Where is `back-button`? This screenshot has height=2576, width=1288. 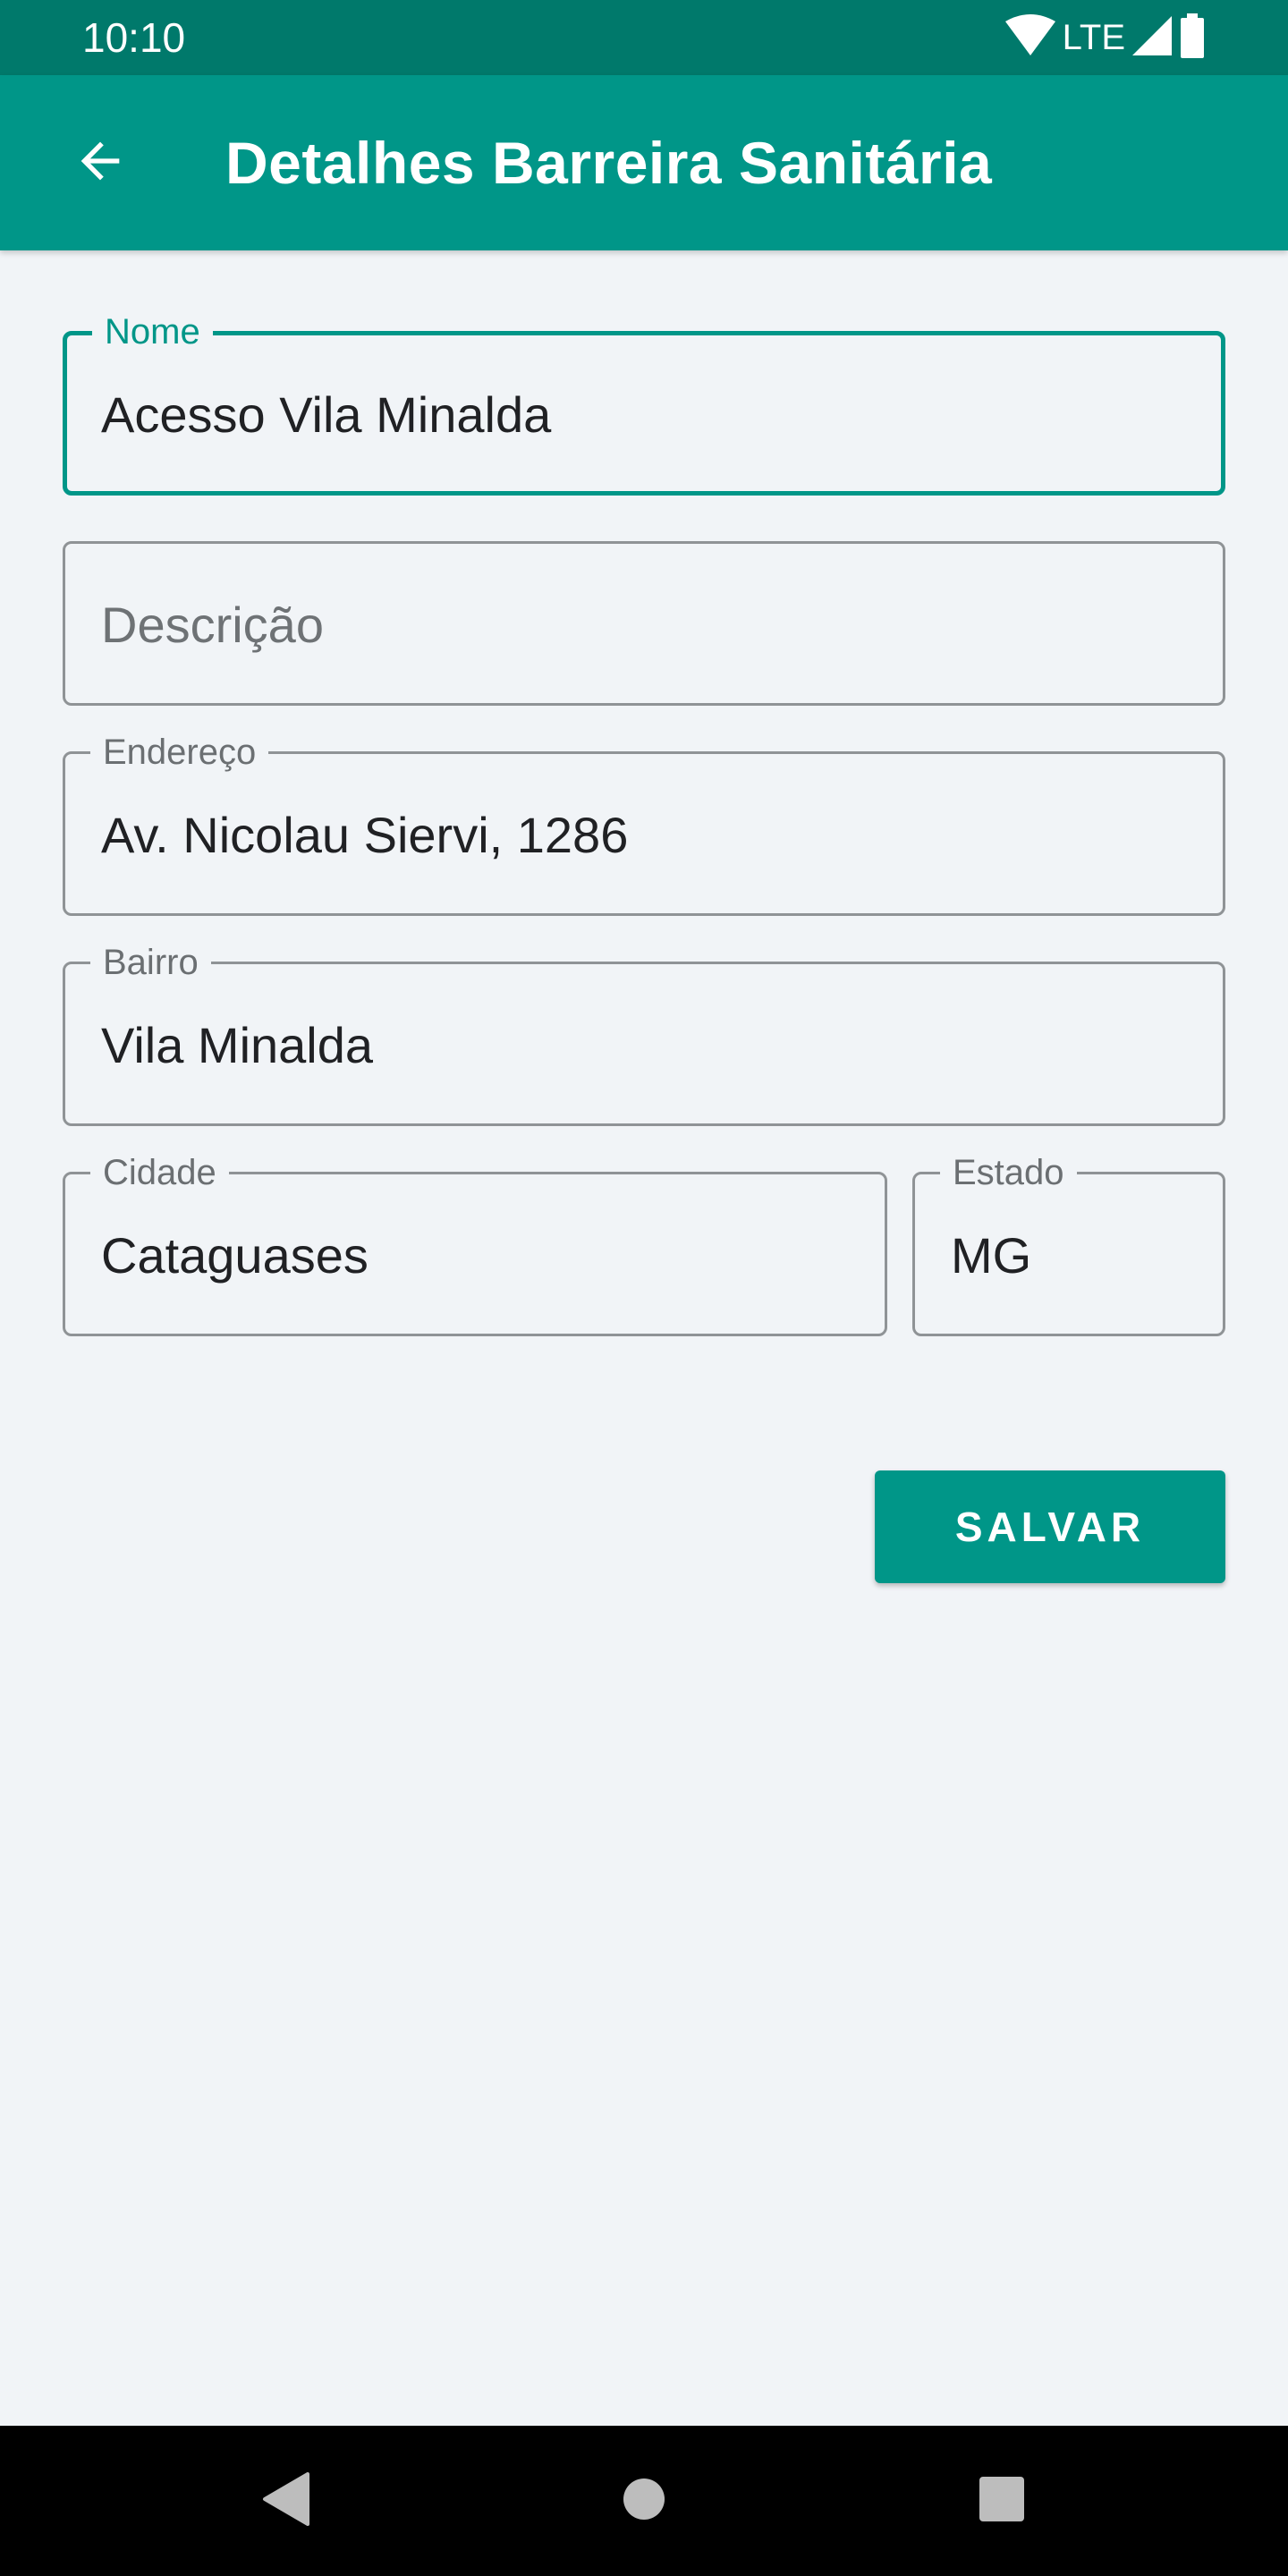
back-button is located at coordinates (100, 163).